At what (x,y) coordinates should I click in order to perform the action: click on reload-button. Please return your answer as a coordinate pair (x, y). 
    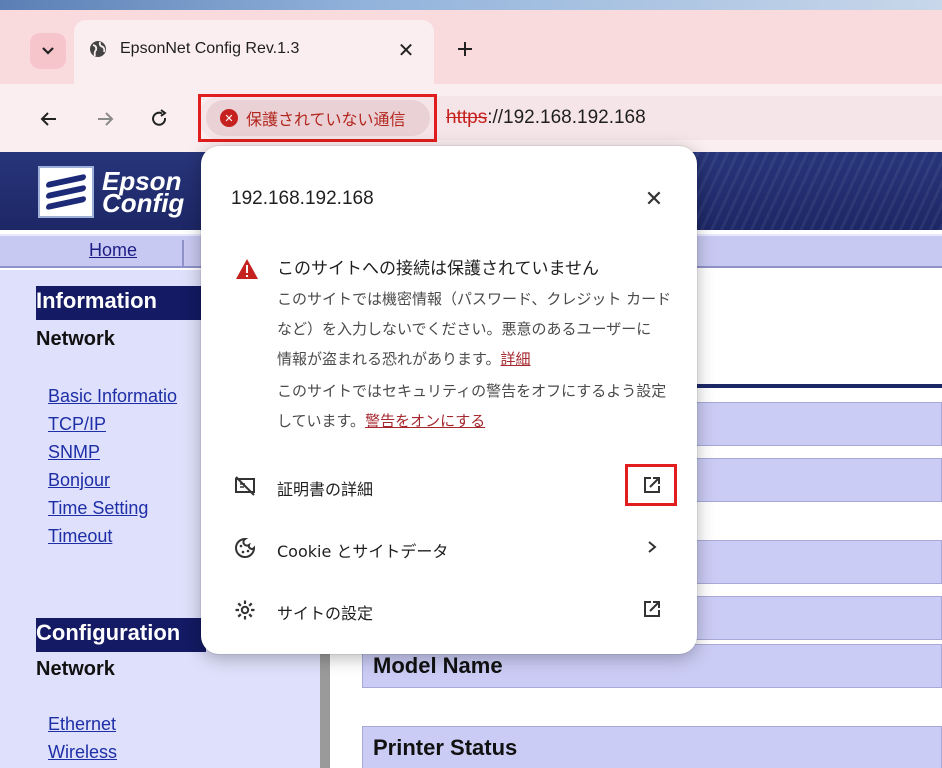
    Looking at the image, I should click on (159, 119).